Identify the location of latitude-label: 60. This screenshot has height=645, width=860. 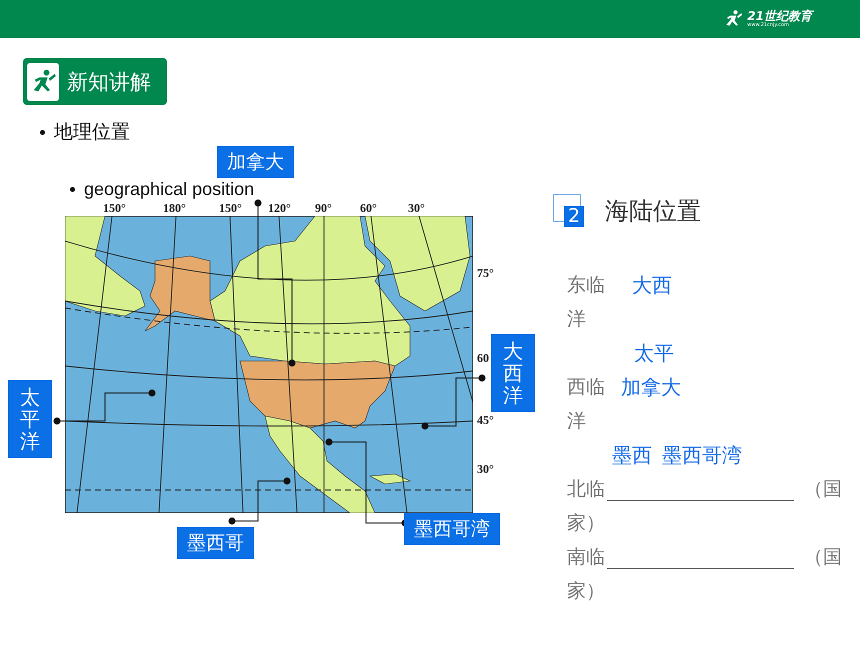
(483, 358).